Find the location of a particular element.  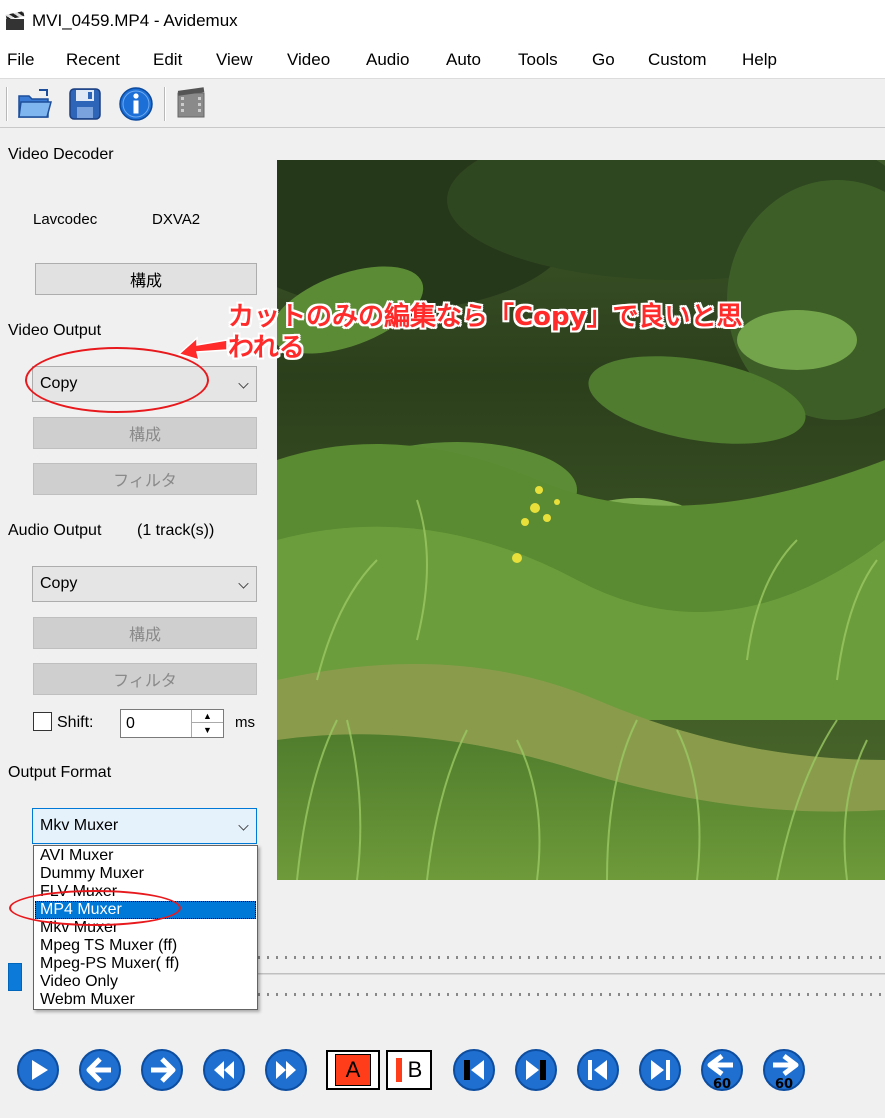

forward-60-label: 60 is located at coordinates (784, 1084).